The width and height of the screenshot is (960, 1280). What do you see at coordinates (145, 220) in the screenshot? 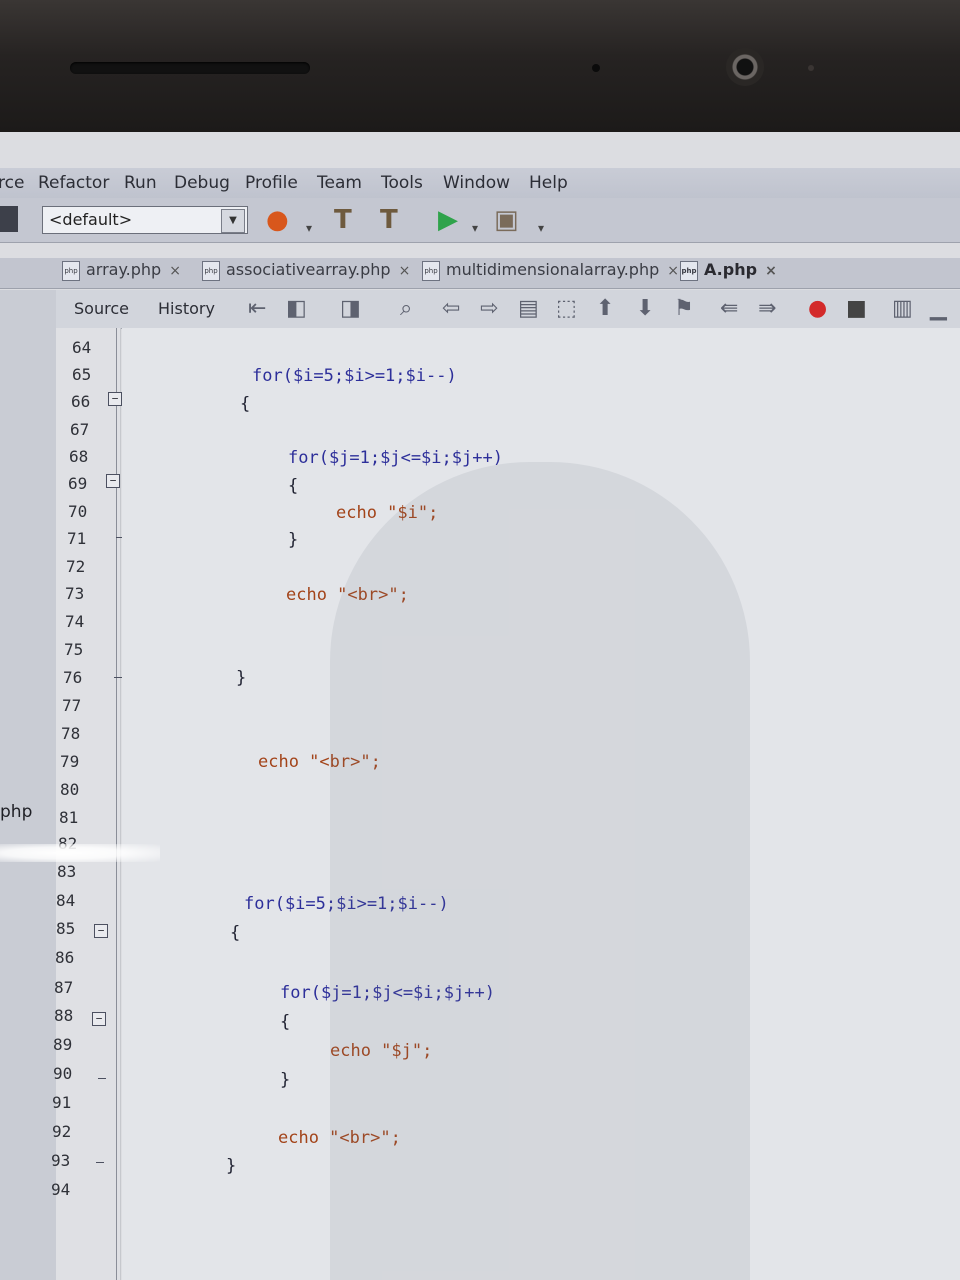
I see `config-select: <default> ▼` at bounding box center [145, 220].